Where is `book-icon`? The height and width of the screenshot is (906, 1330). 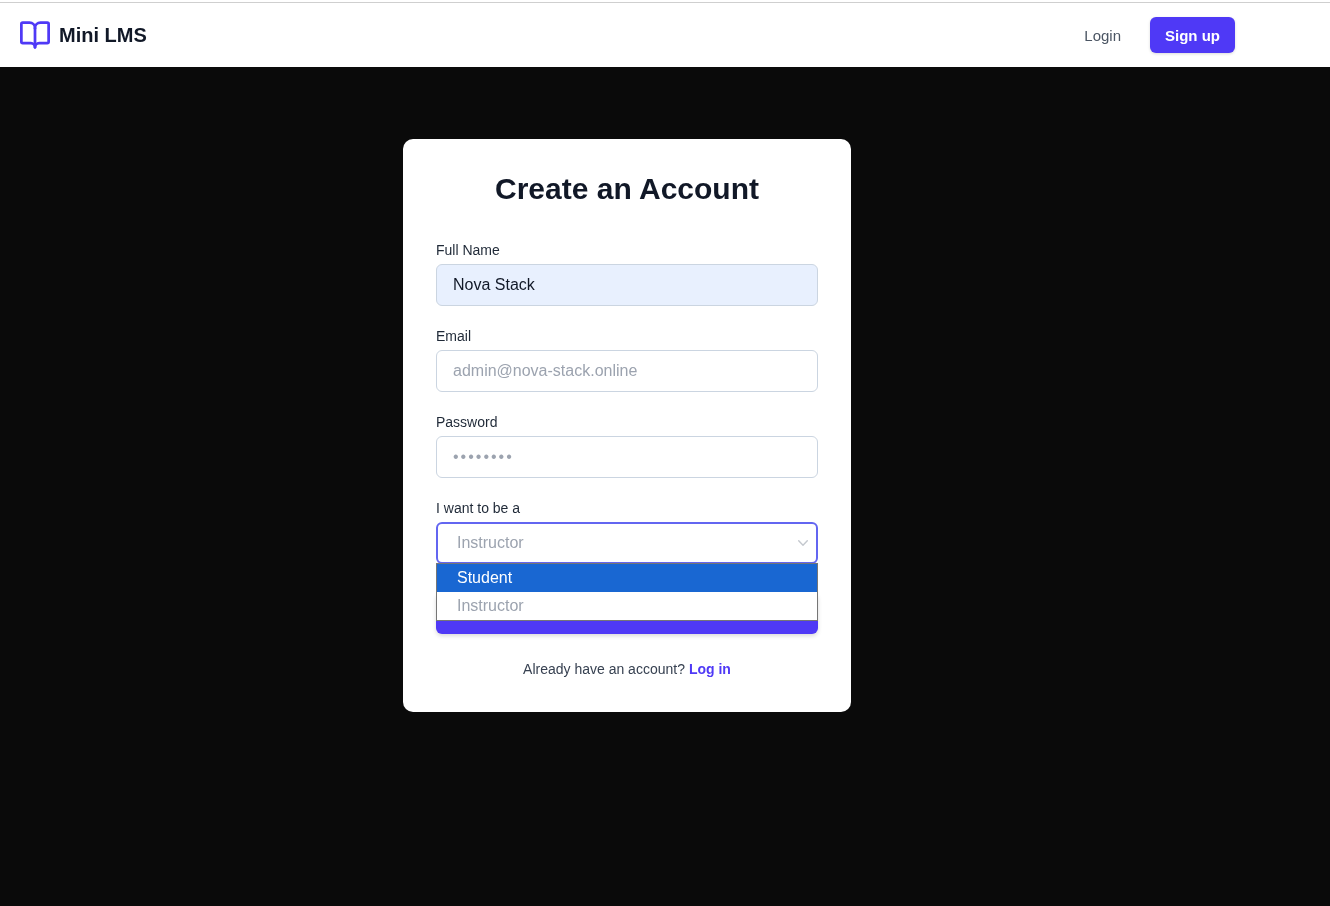
book-icon is located at coordinates (35, 35).